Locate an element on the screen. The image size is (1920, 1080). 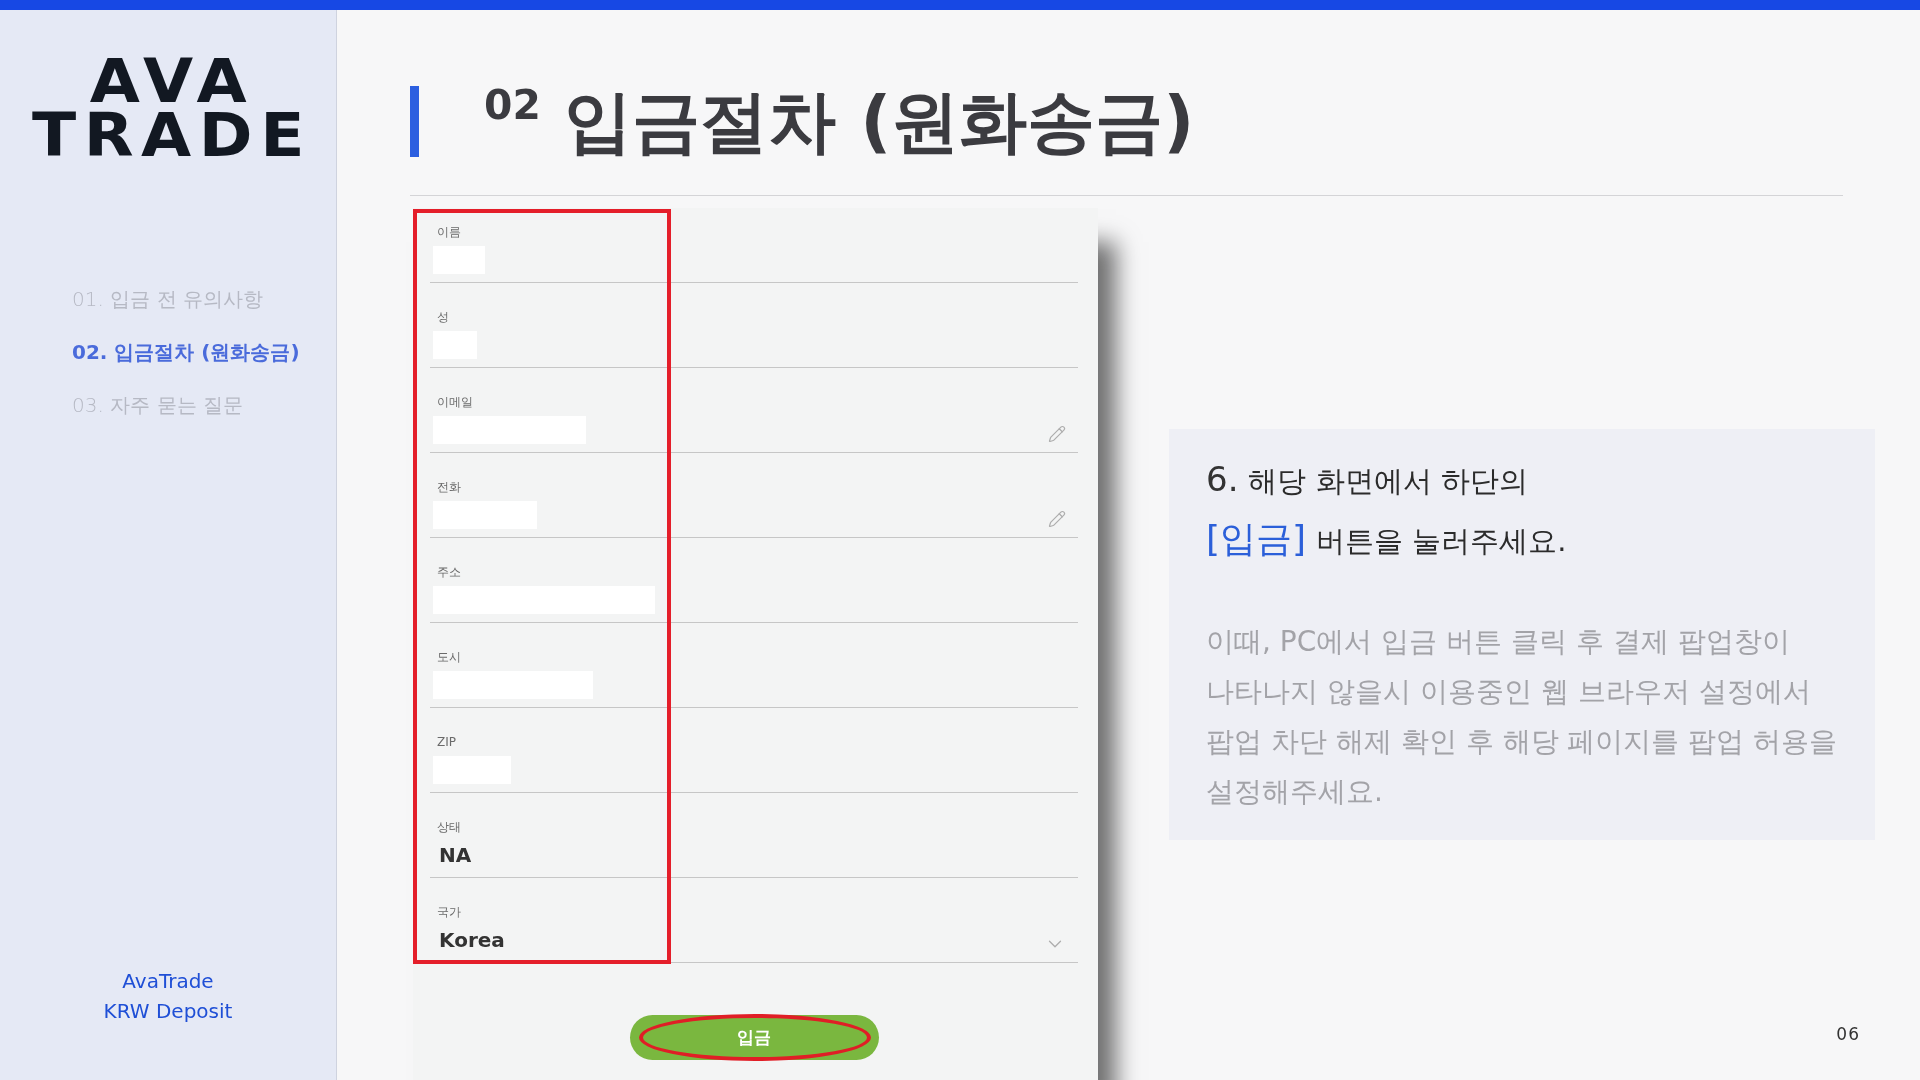
field-label: ZIP is located at coordinates (446, 742).